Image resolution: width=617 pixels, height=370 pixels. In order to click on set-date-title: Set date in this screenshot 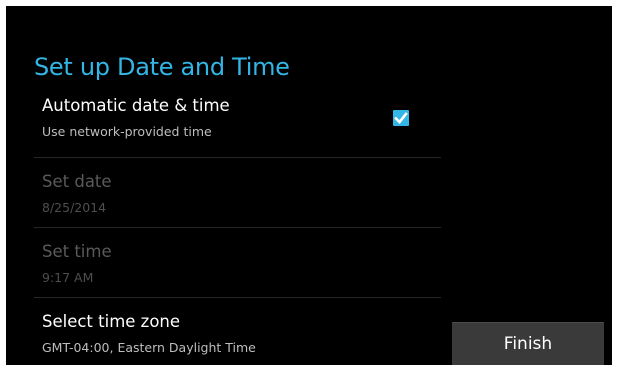, I will do `click(77, 181)`.